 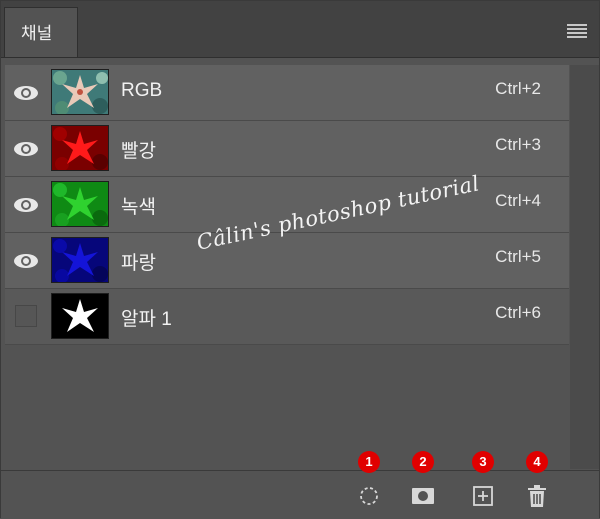 What do you see at coordinates (483, 462) in the screenshot?
I see `callout-badge-3: 3` at bounding box center [483, 462].